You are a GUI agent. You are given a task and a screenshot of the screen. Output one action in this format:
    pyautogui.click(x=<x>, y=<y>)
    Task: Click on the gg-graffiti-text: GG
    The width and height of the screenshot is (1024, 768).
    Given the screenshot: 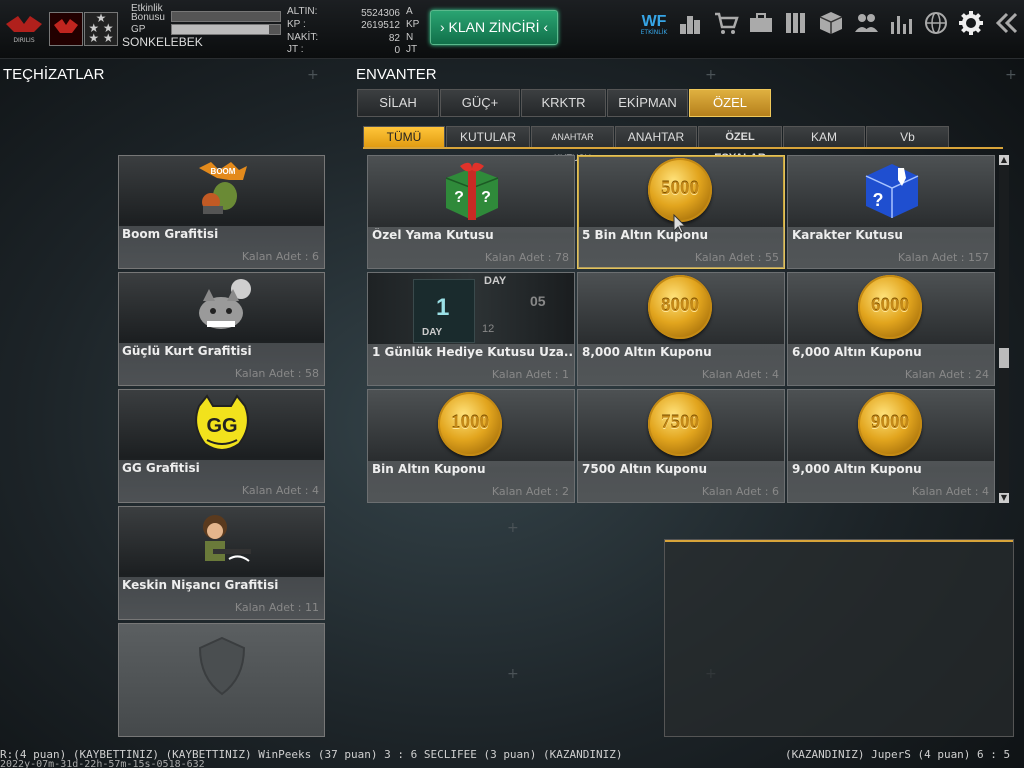 What is the action you would take?
    pyautogui.click(x=221, y=426)
    